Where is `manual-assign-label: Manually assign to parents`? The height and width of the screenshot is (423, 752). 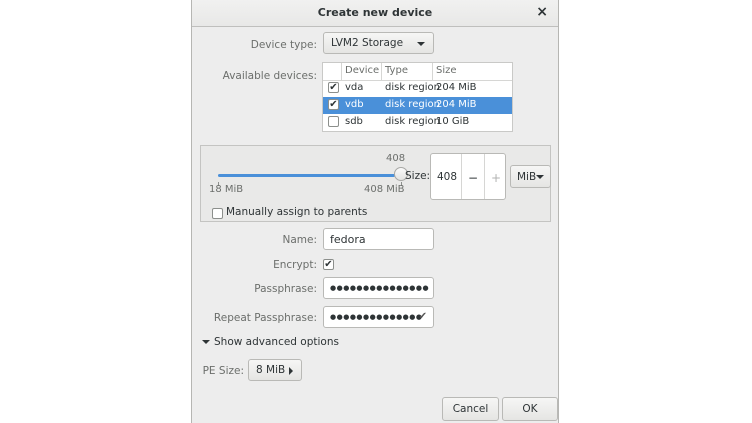
manual-assign-label: Manually assign to parents is located at coordinates (297, 212).